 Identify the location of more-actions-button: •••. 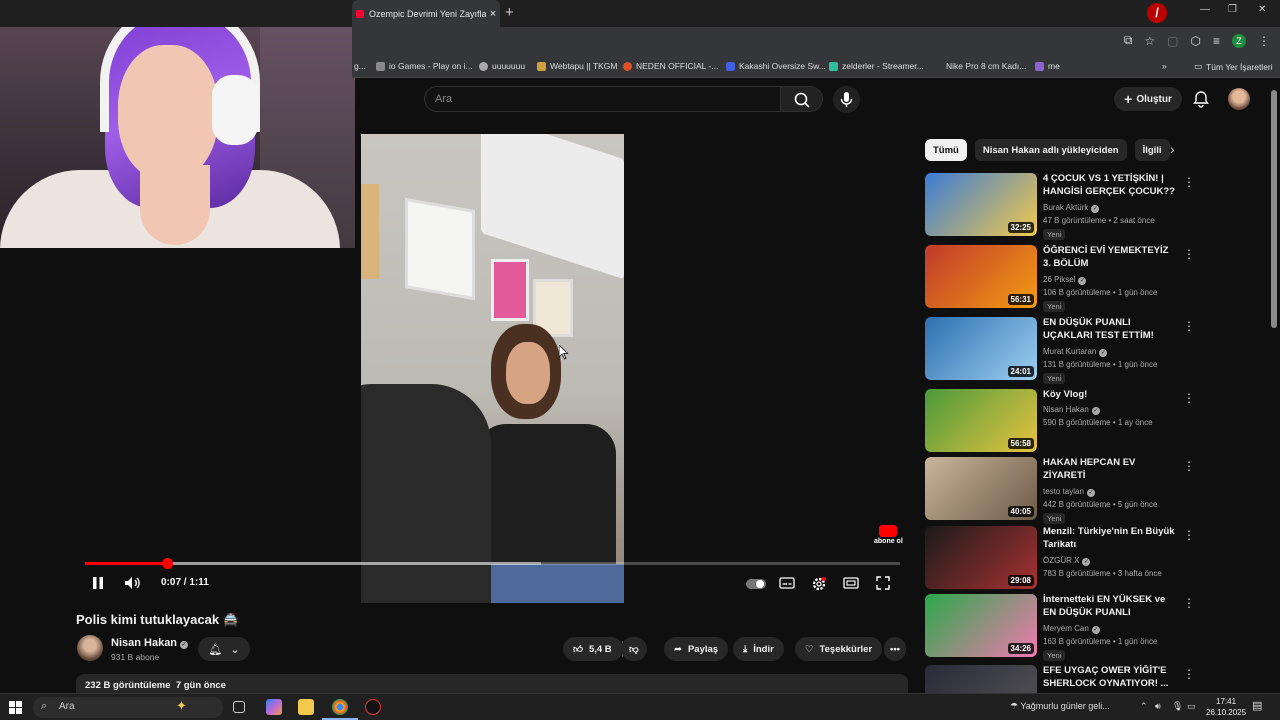
(895, 649).